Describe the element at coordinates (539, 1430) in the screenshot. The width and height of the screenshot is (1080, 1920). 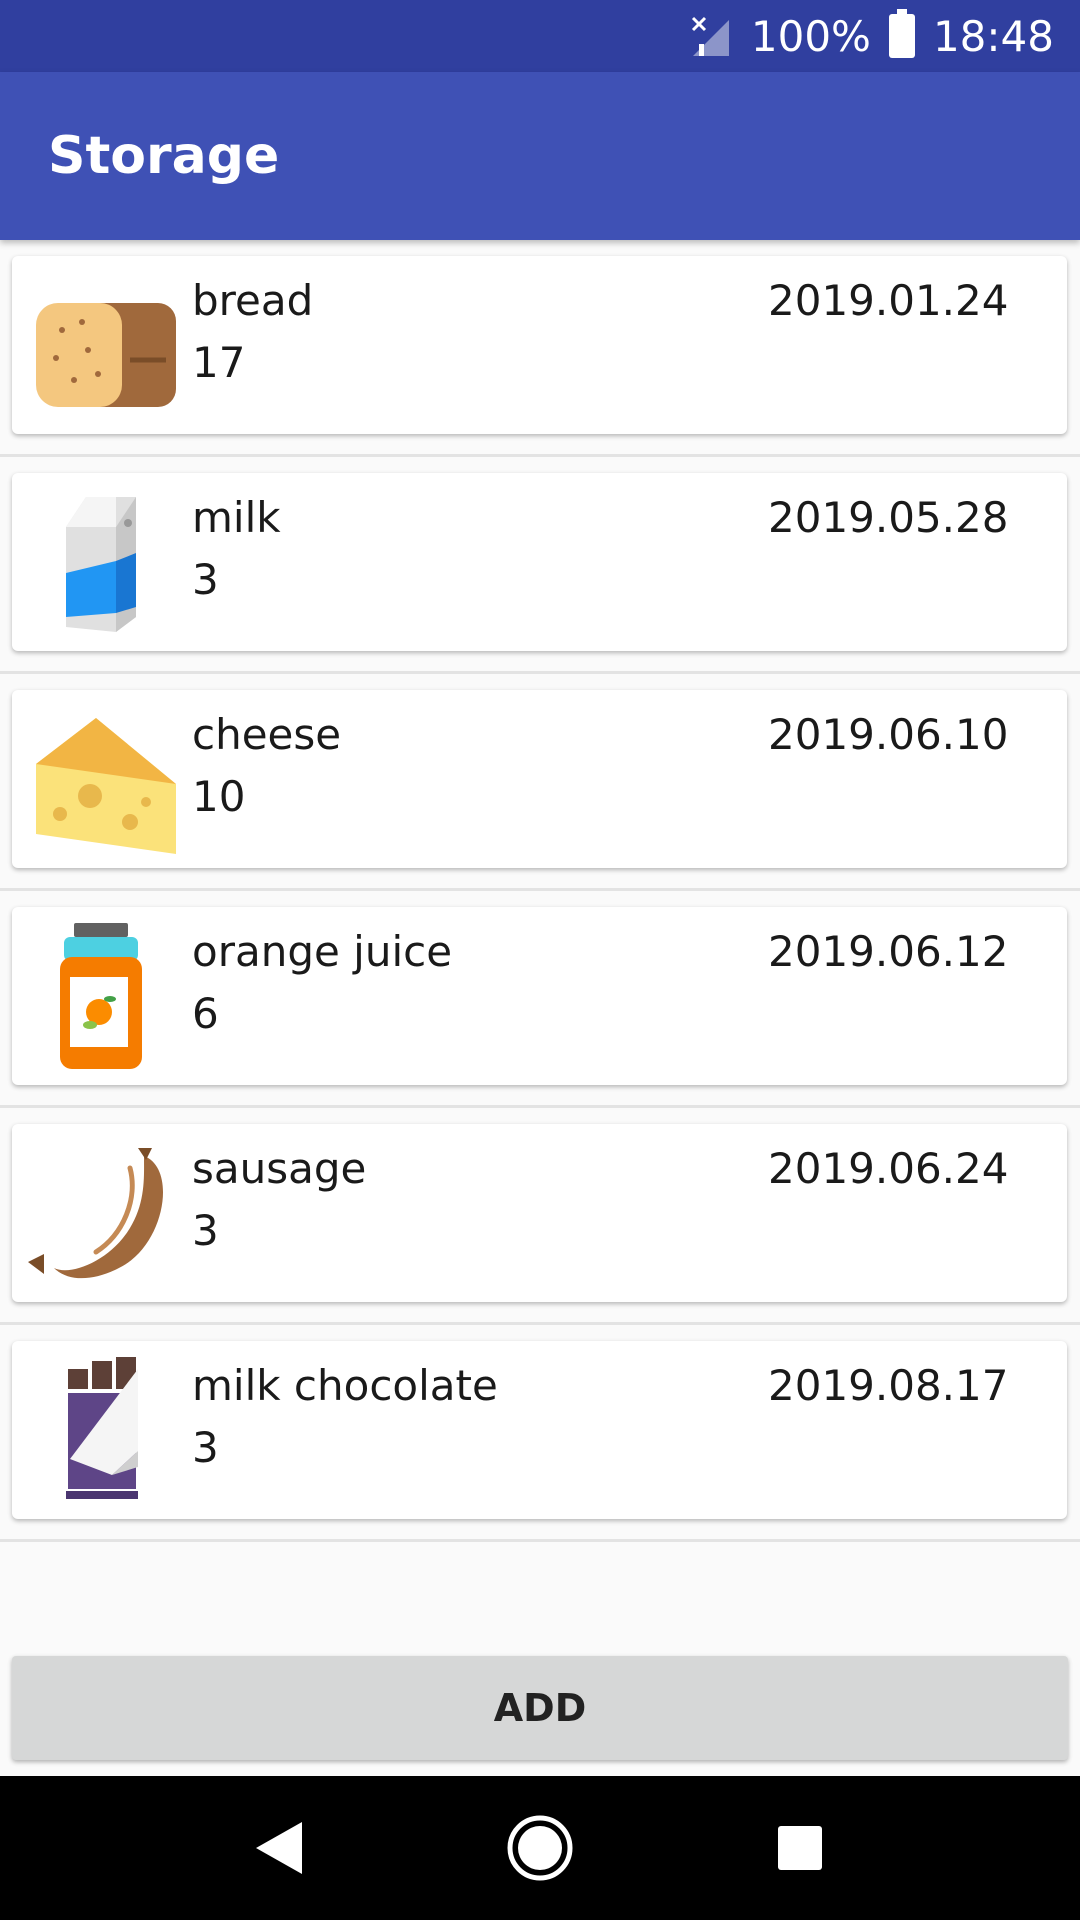
I see `item-card: milk chocolate 3 2019.08.17` at that location.